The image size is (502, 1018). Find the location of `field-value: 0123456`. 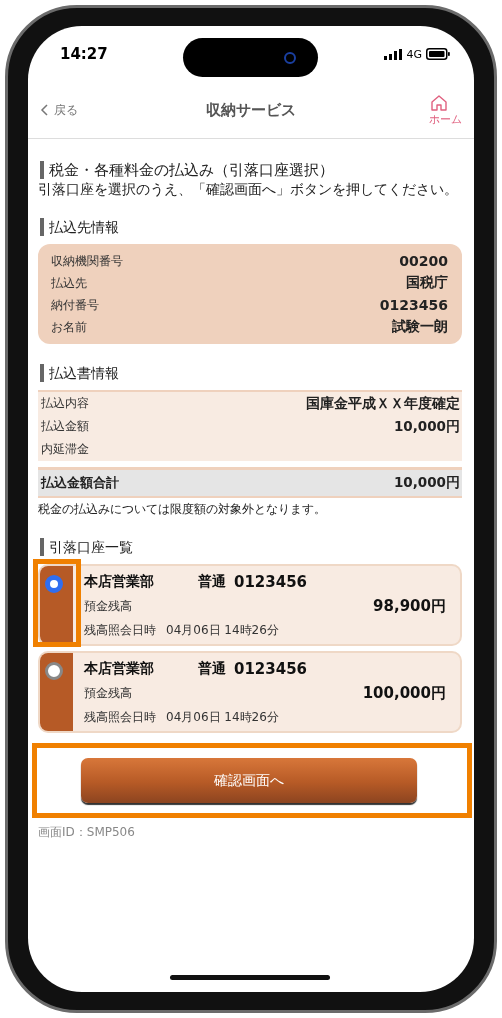

field-value: 0123456 is located at coordinates (413, 305).